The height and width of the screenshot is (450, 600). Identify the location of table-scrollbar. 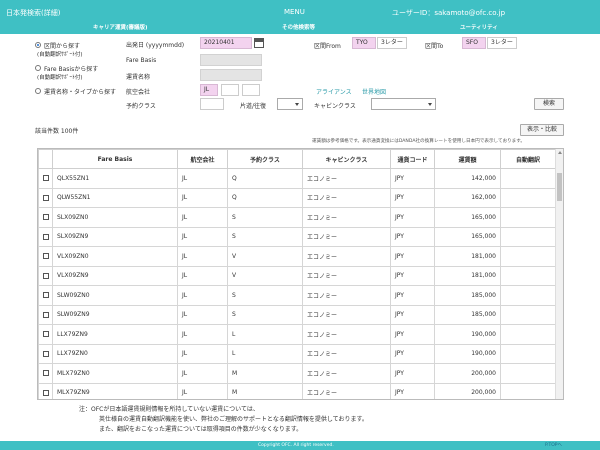
(559, 274).